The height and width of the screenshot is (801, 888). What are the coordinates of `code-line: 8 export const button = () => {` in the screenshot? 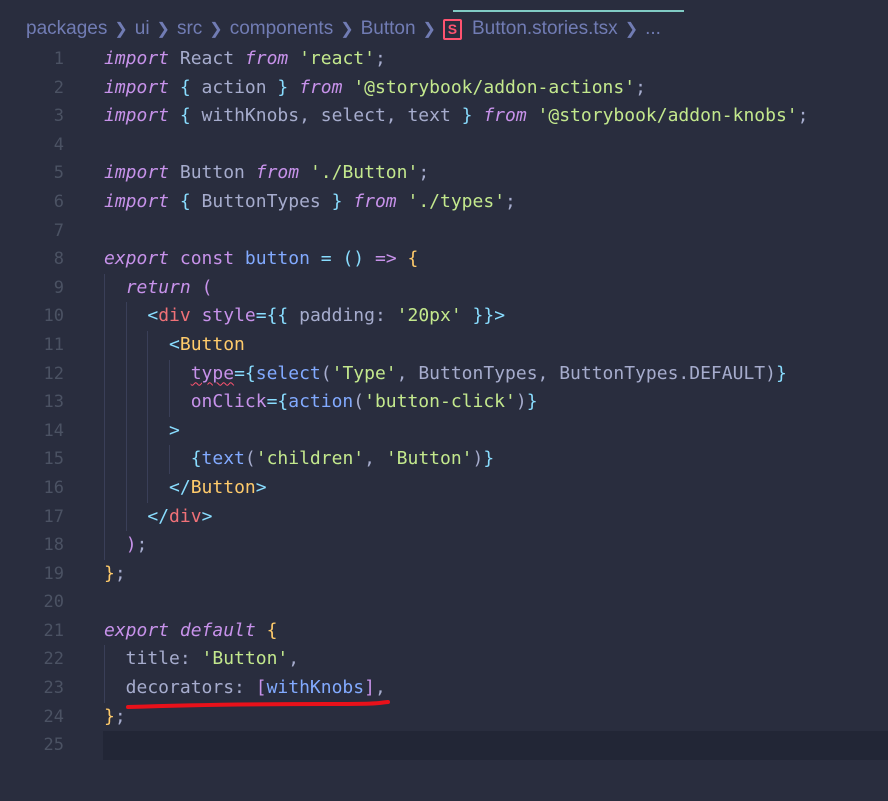 It's located at (444, 259).